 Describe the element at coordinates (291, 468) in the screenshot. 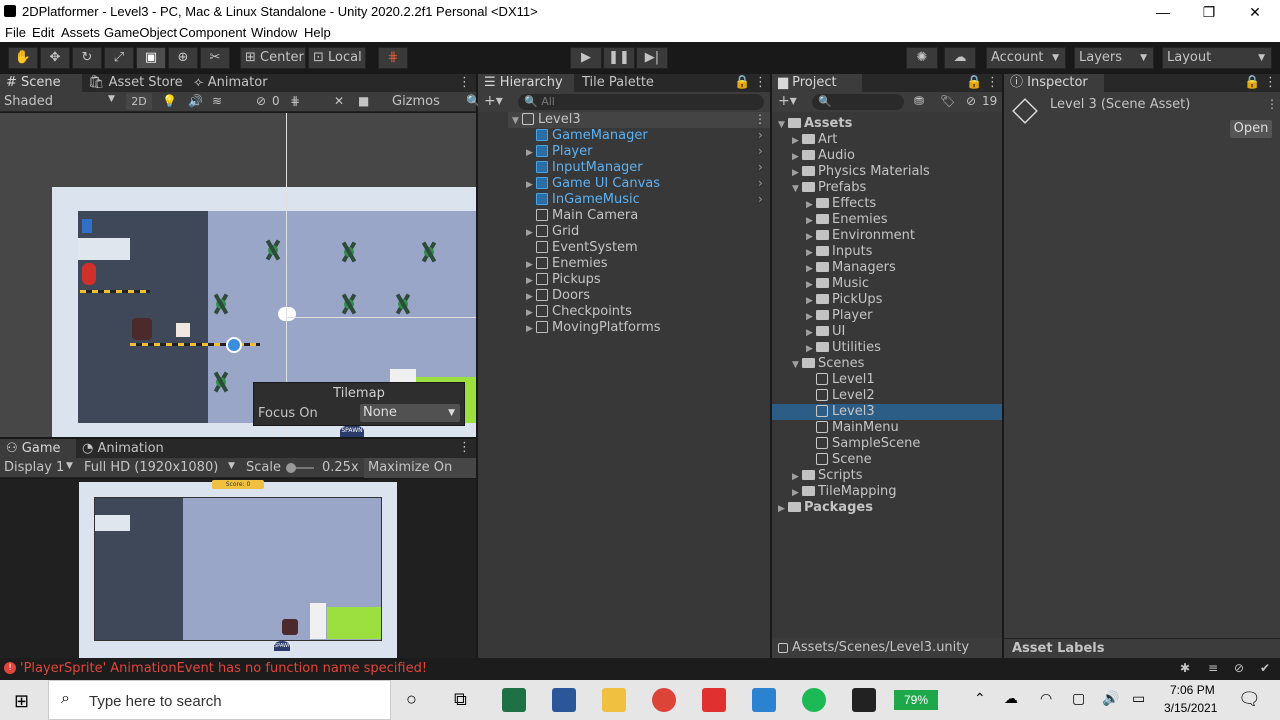

I see `scale-slider-handle` at that location.